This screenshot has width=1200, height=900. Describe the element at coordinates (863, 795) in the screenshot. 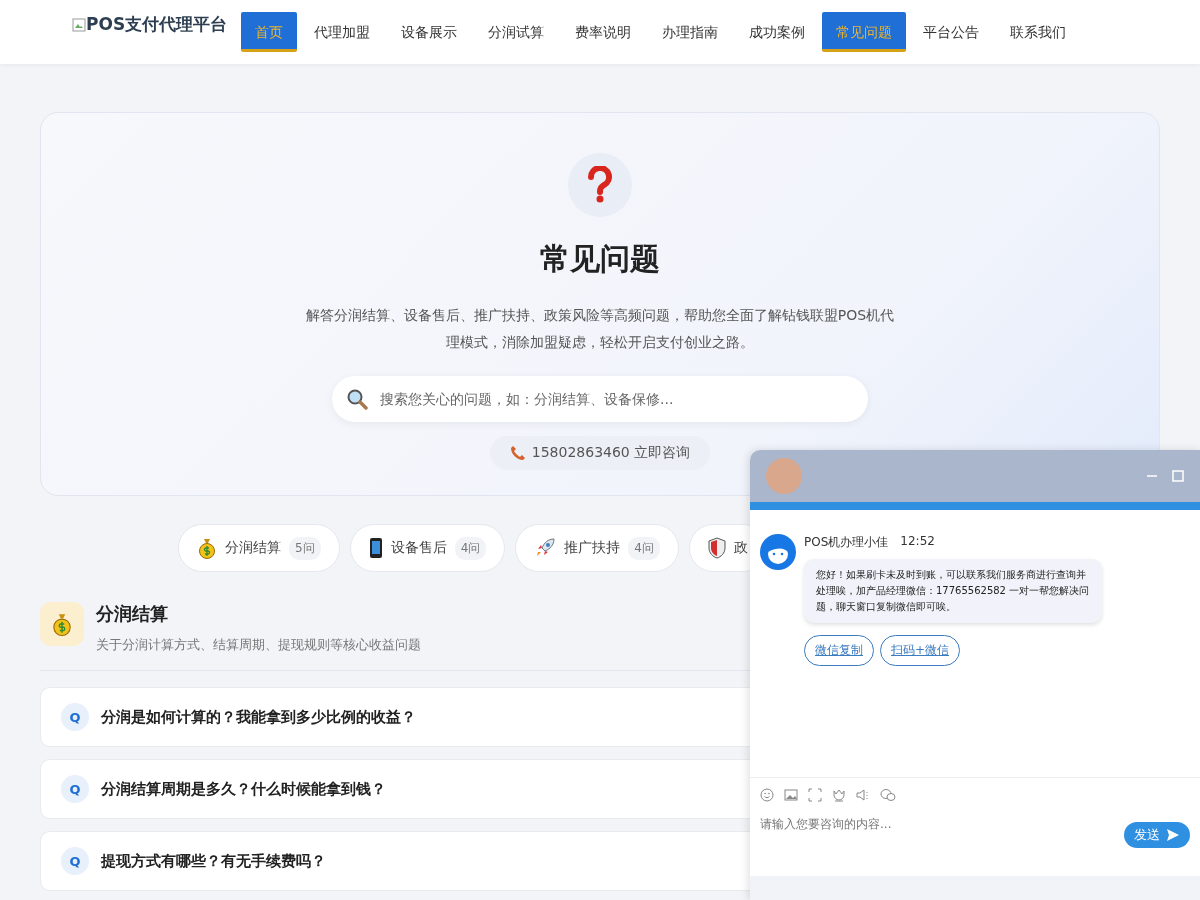

I see `speaker-icon` at that location.